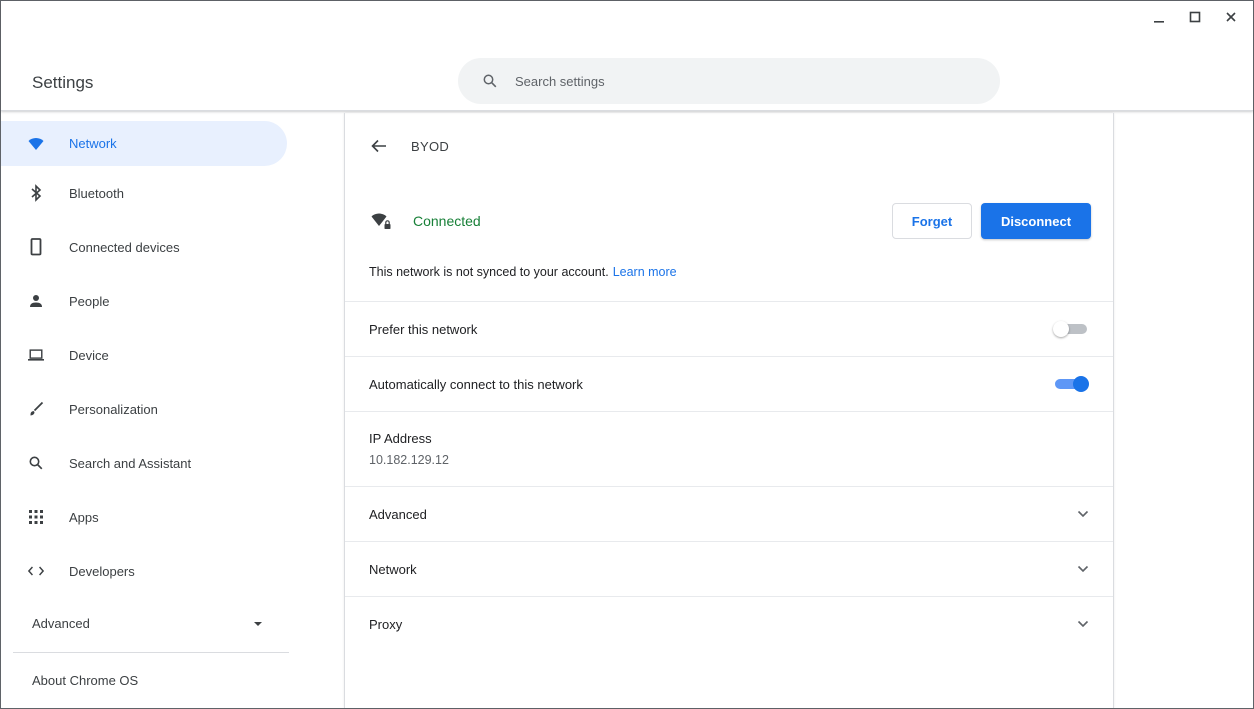 The width and height of the screenshot is (1254, 709). Describe the element at coordinates (1071, 384) in the screenshot. I see `autoconnect-toggle` at that location.